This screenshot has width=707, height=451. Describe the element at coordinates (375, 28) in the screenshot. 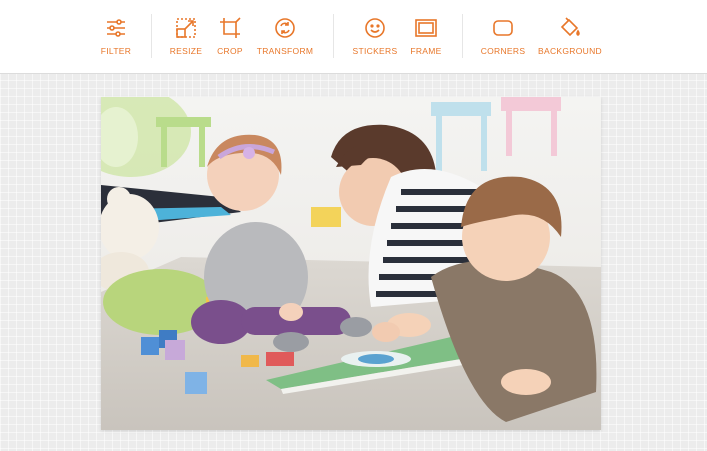

I see `smiley-icon` at that location.